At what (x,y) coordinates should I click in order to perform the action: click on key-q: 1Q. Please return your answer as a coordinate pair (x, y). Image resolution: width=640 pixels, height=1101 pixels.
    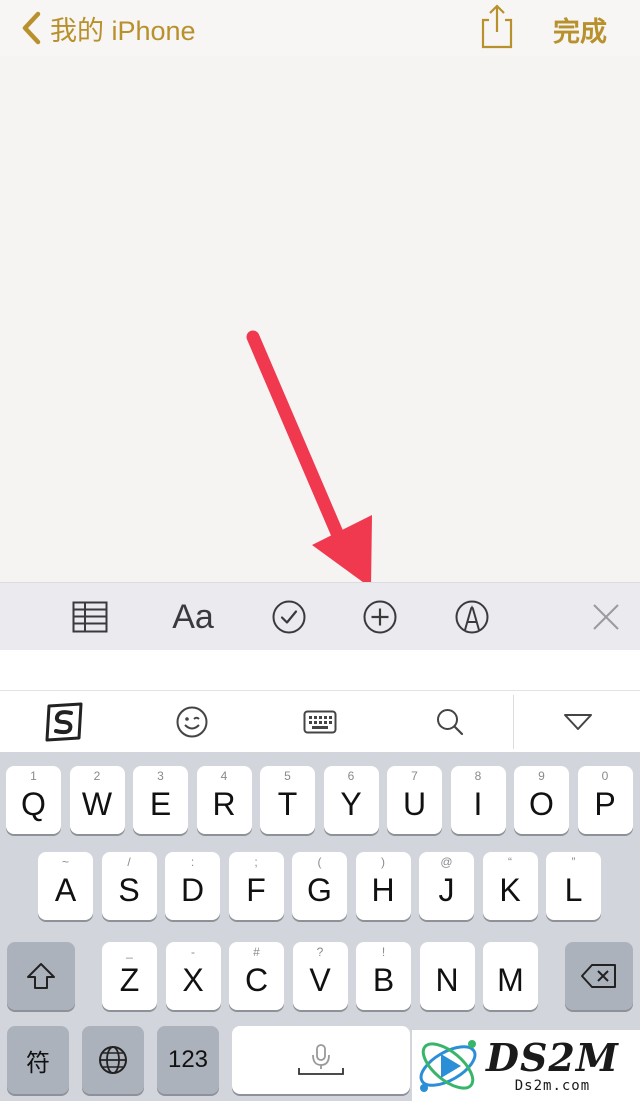
    Looking at the image, I should click on (33, 800).